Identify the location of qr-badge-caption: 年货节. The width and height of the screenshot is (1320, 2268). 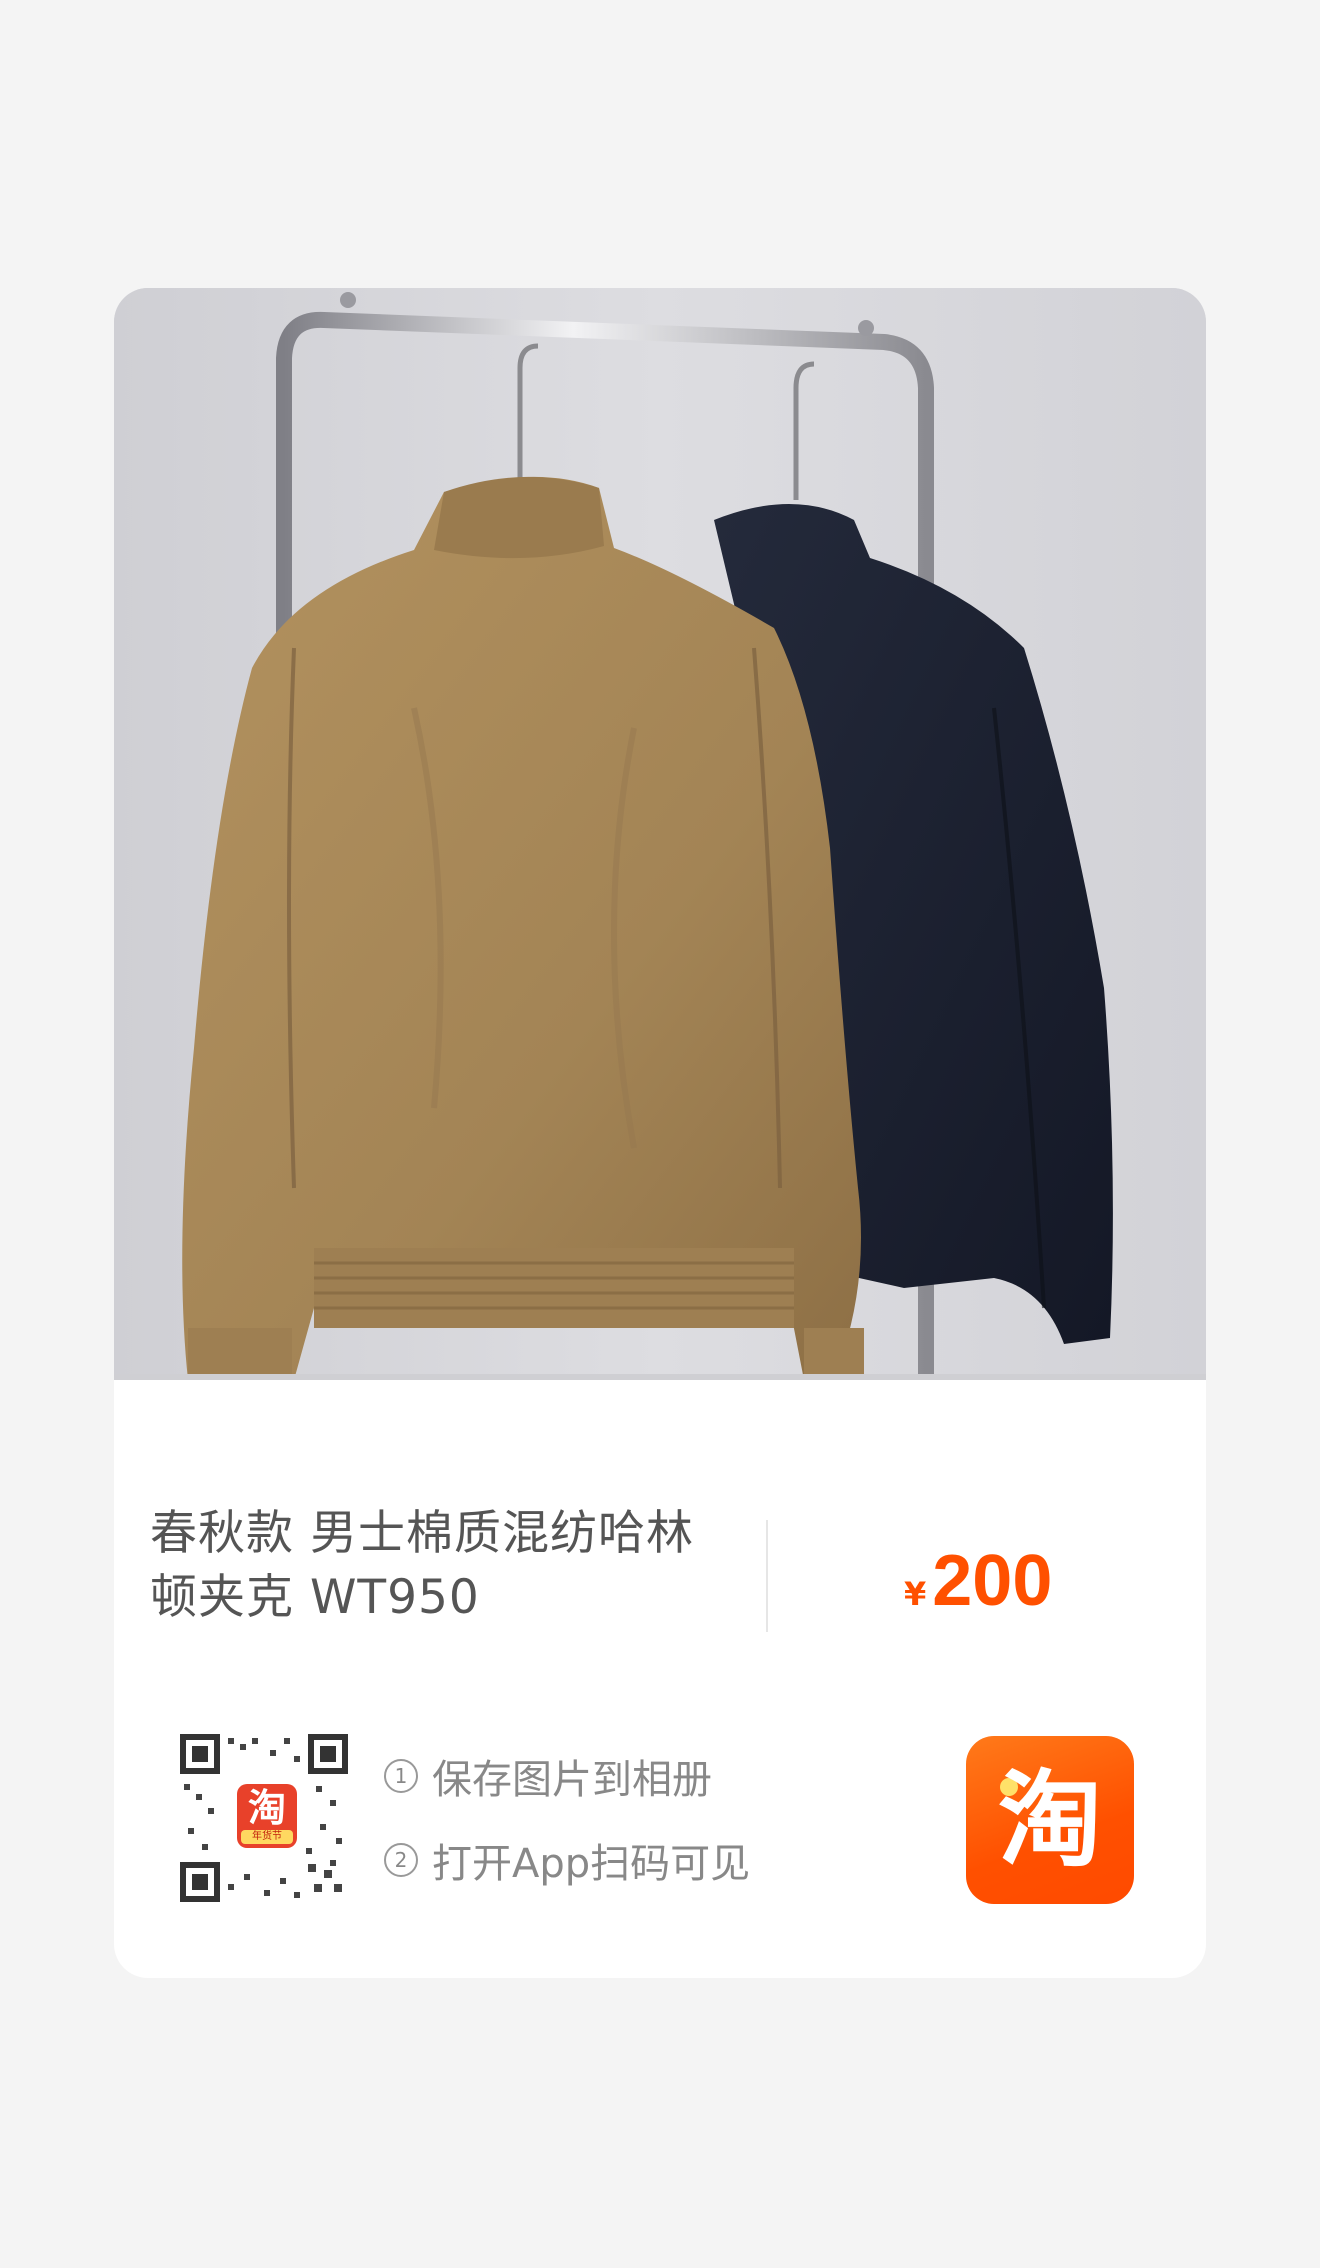
(267, 1837).